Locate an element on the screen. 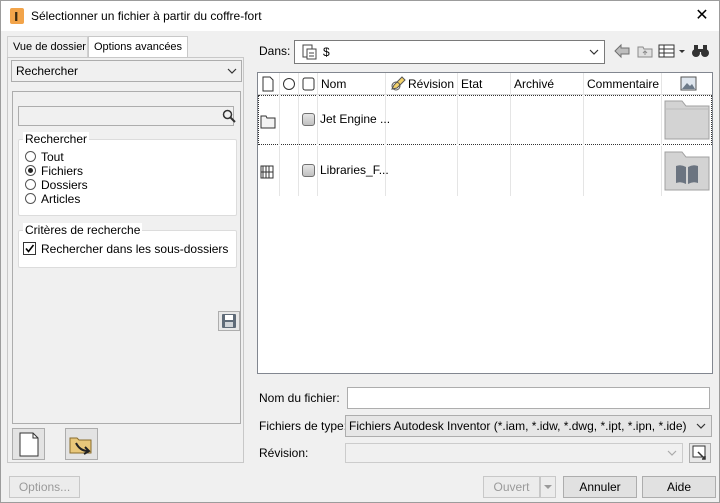  subfolders-label: Rechercher dans les sous-dossiers is located at coordinates (135, 249).